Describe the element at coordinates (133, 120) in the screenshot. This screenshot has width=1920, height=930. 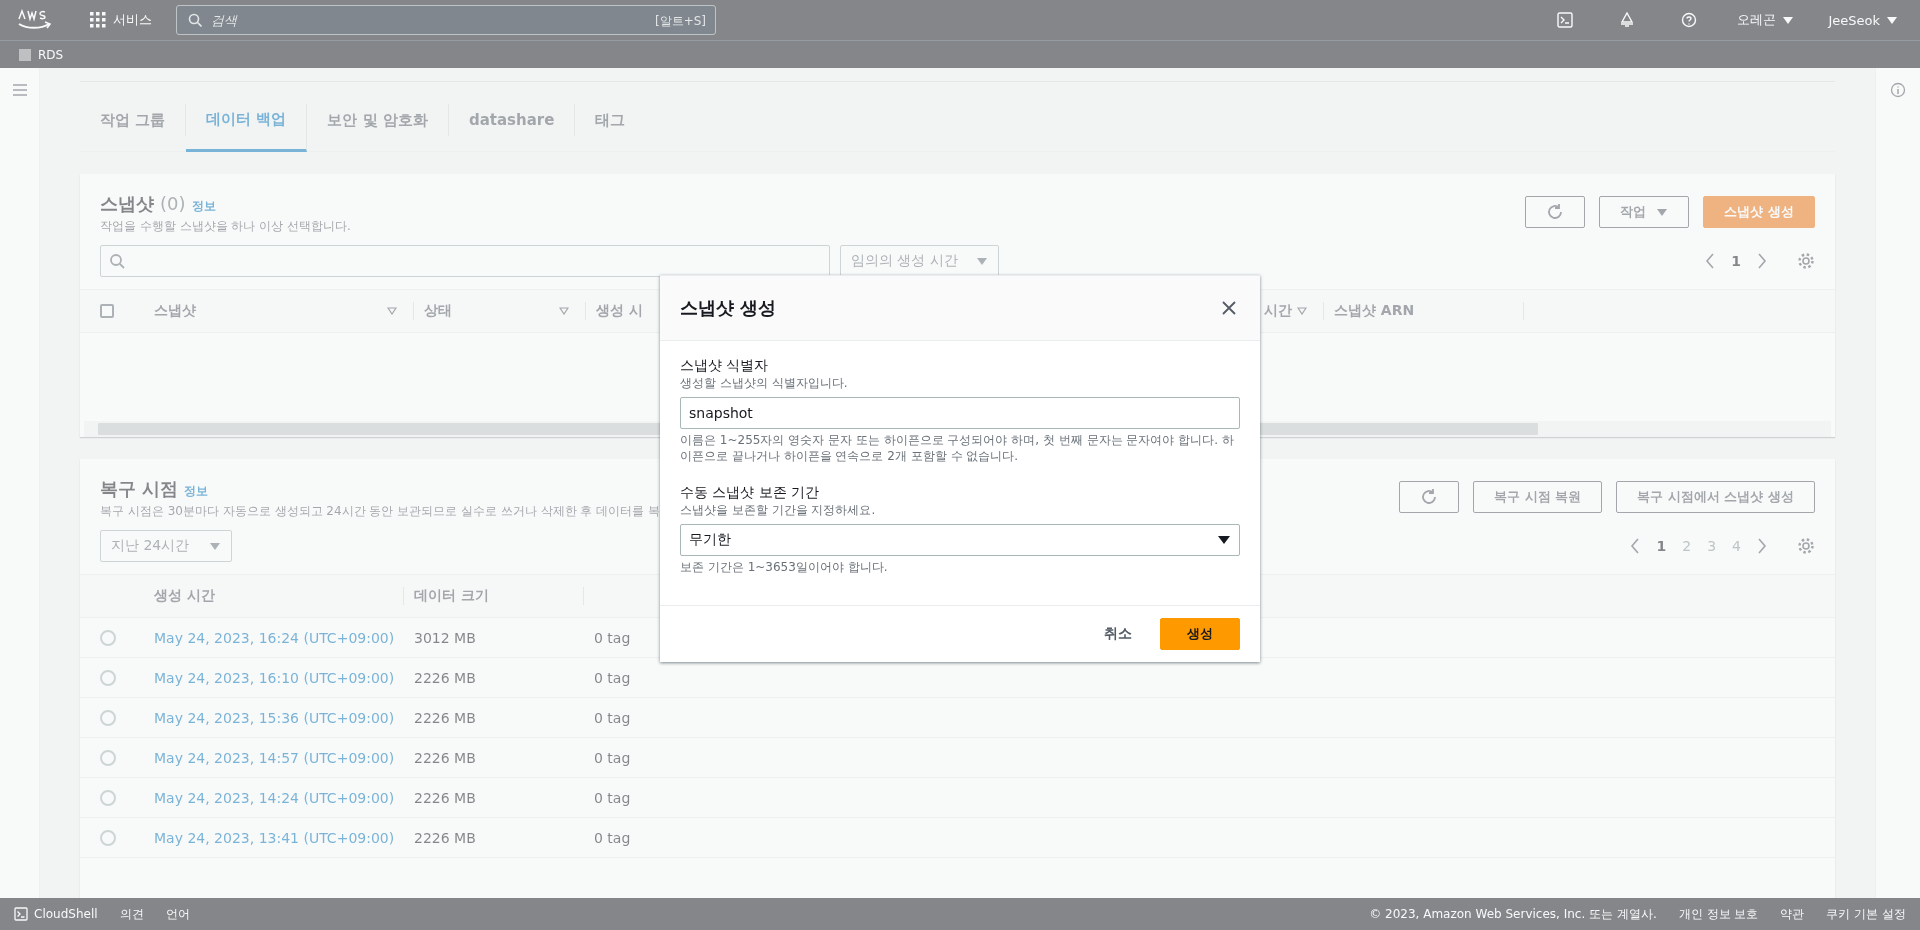
I see `tab: 작업 그룹` at that location.